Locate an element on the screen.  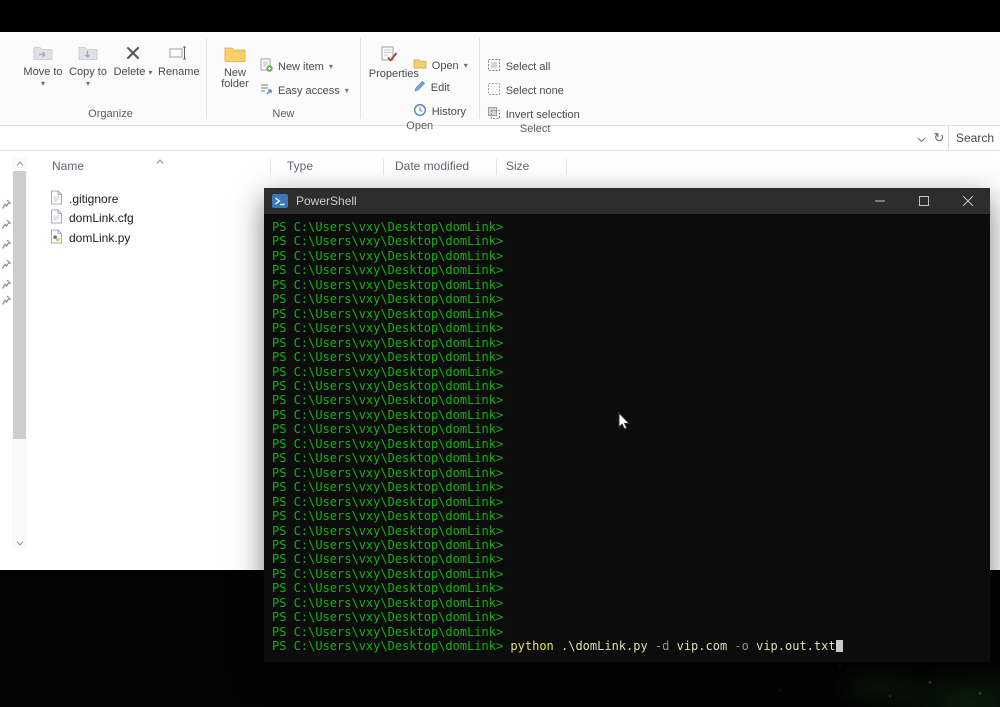
column-header-type: Type is located at coordinates (300, 166).